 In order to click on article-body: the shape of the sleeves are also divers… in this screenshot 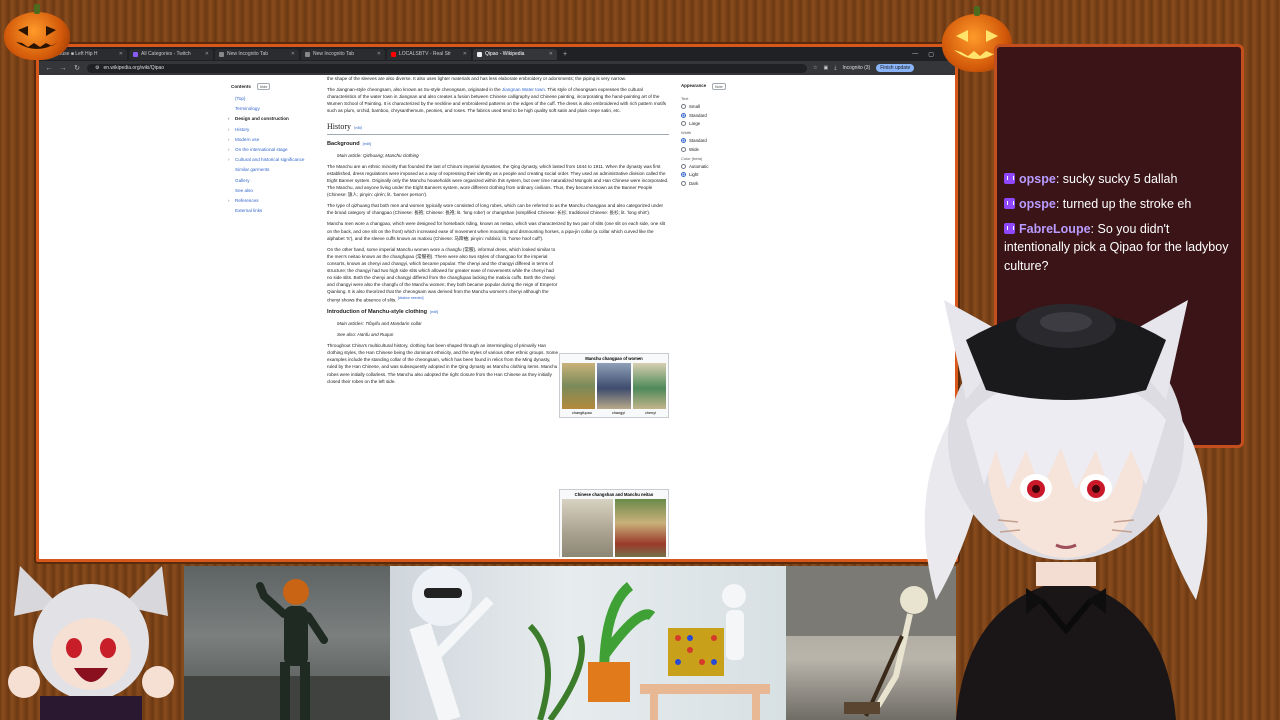, I will do `click(498, 232)`.